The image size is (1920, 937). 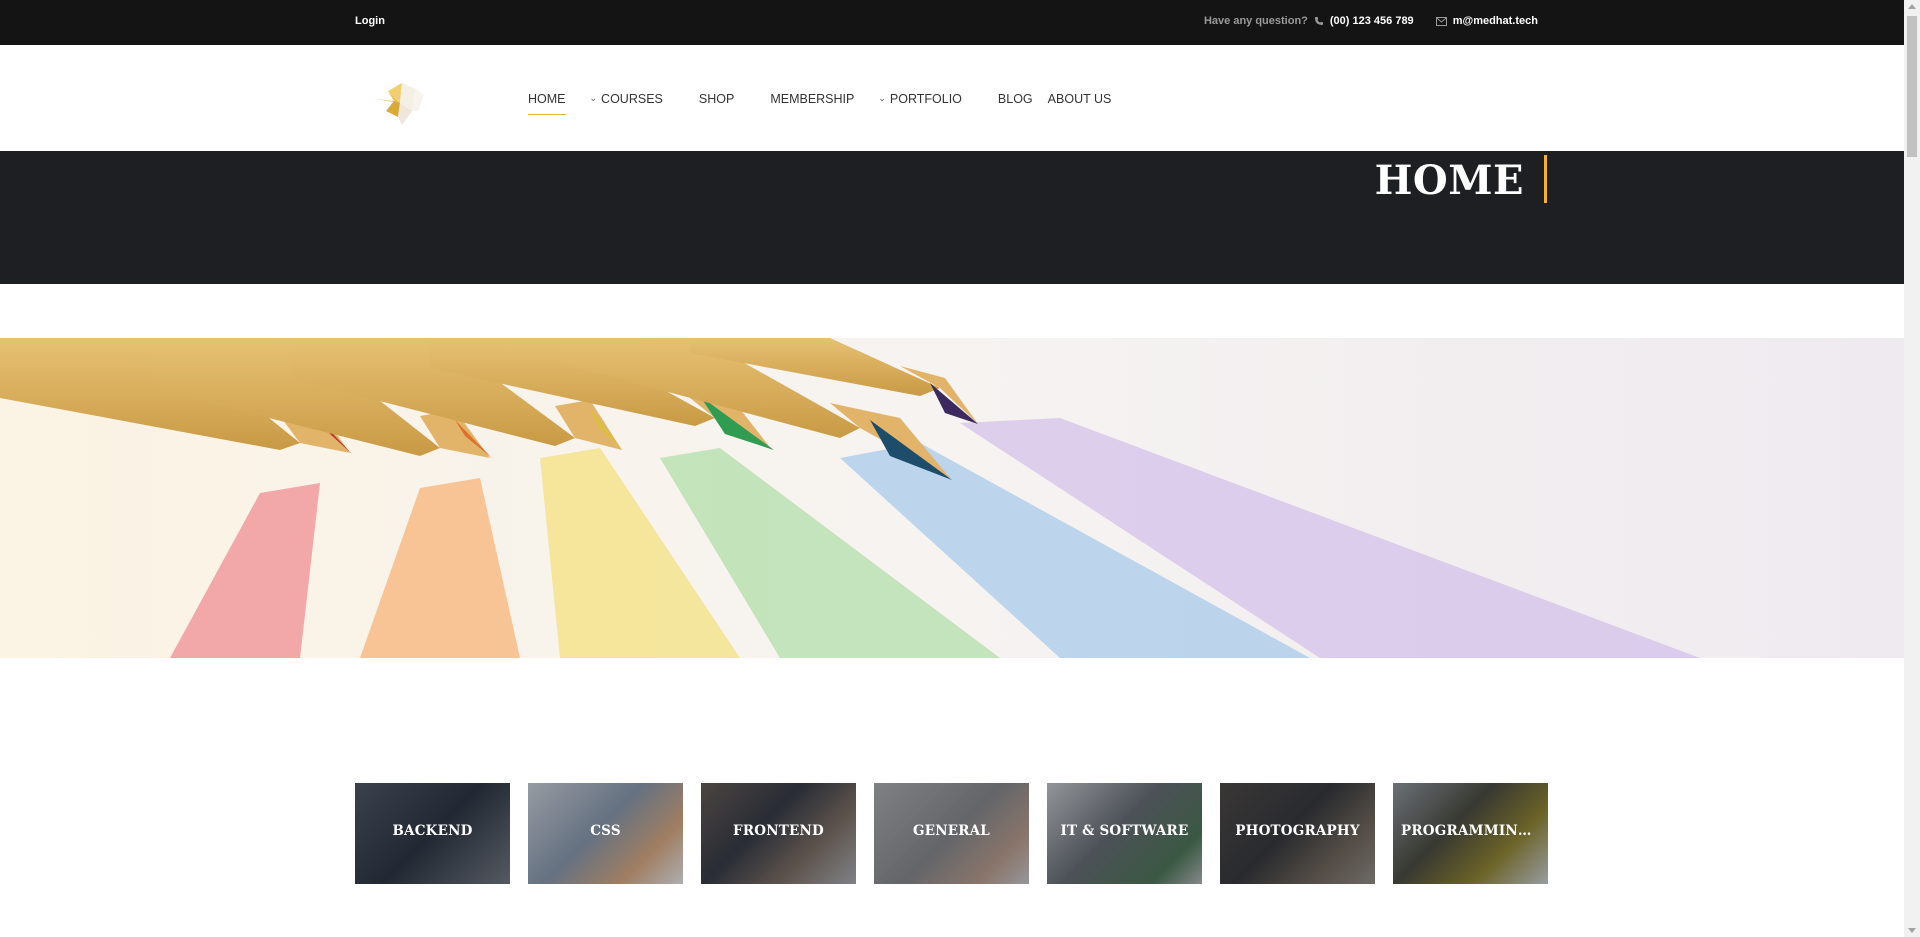 I want to click on category-photography: PHOTOGRAPHY, so click(x=1297, y=833).